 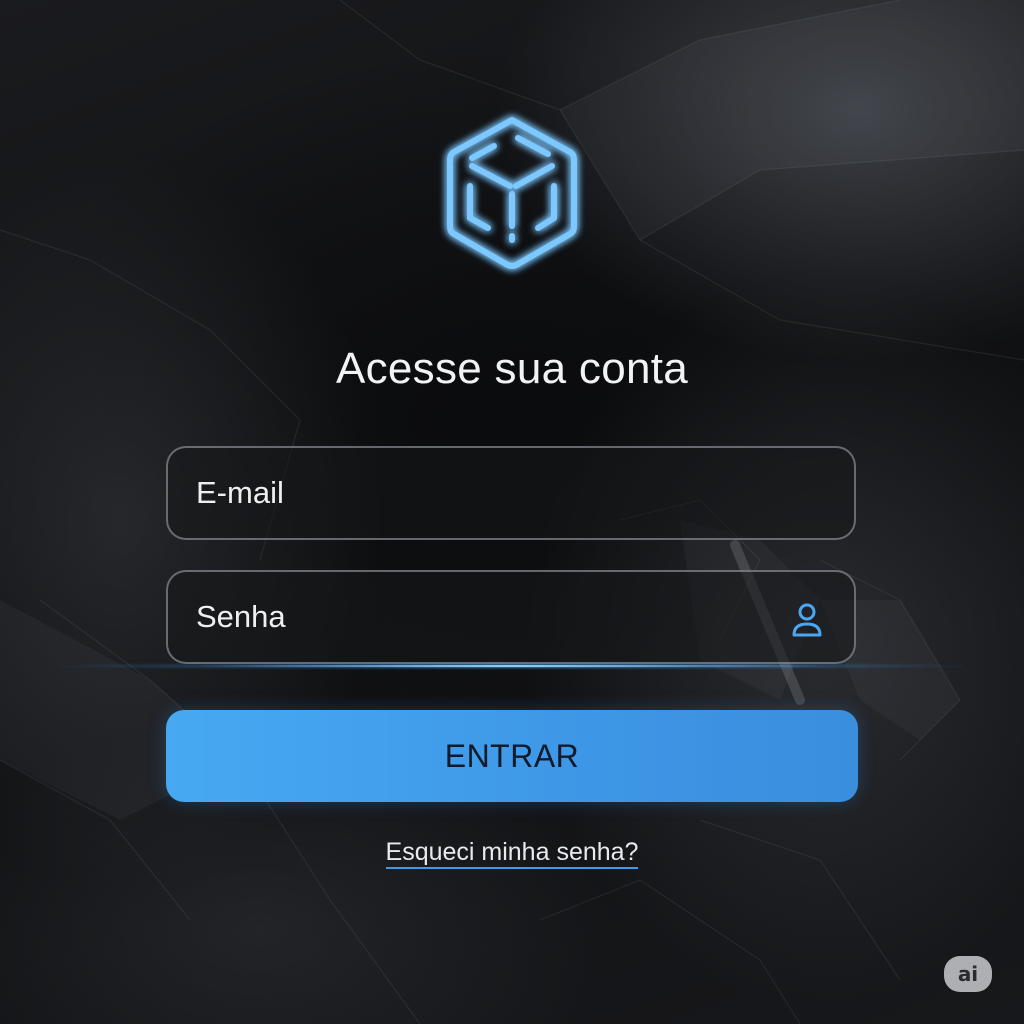 I want to click on password-field-container, so click(x=511, y=617).